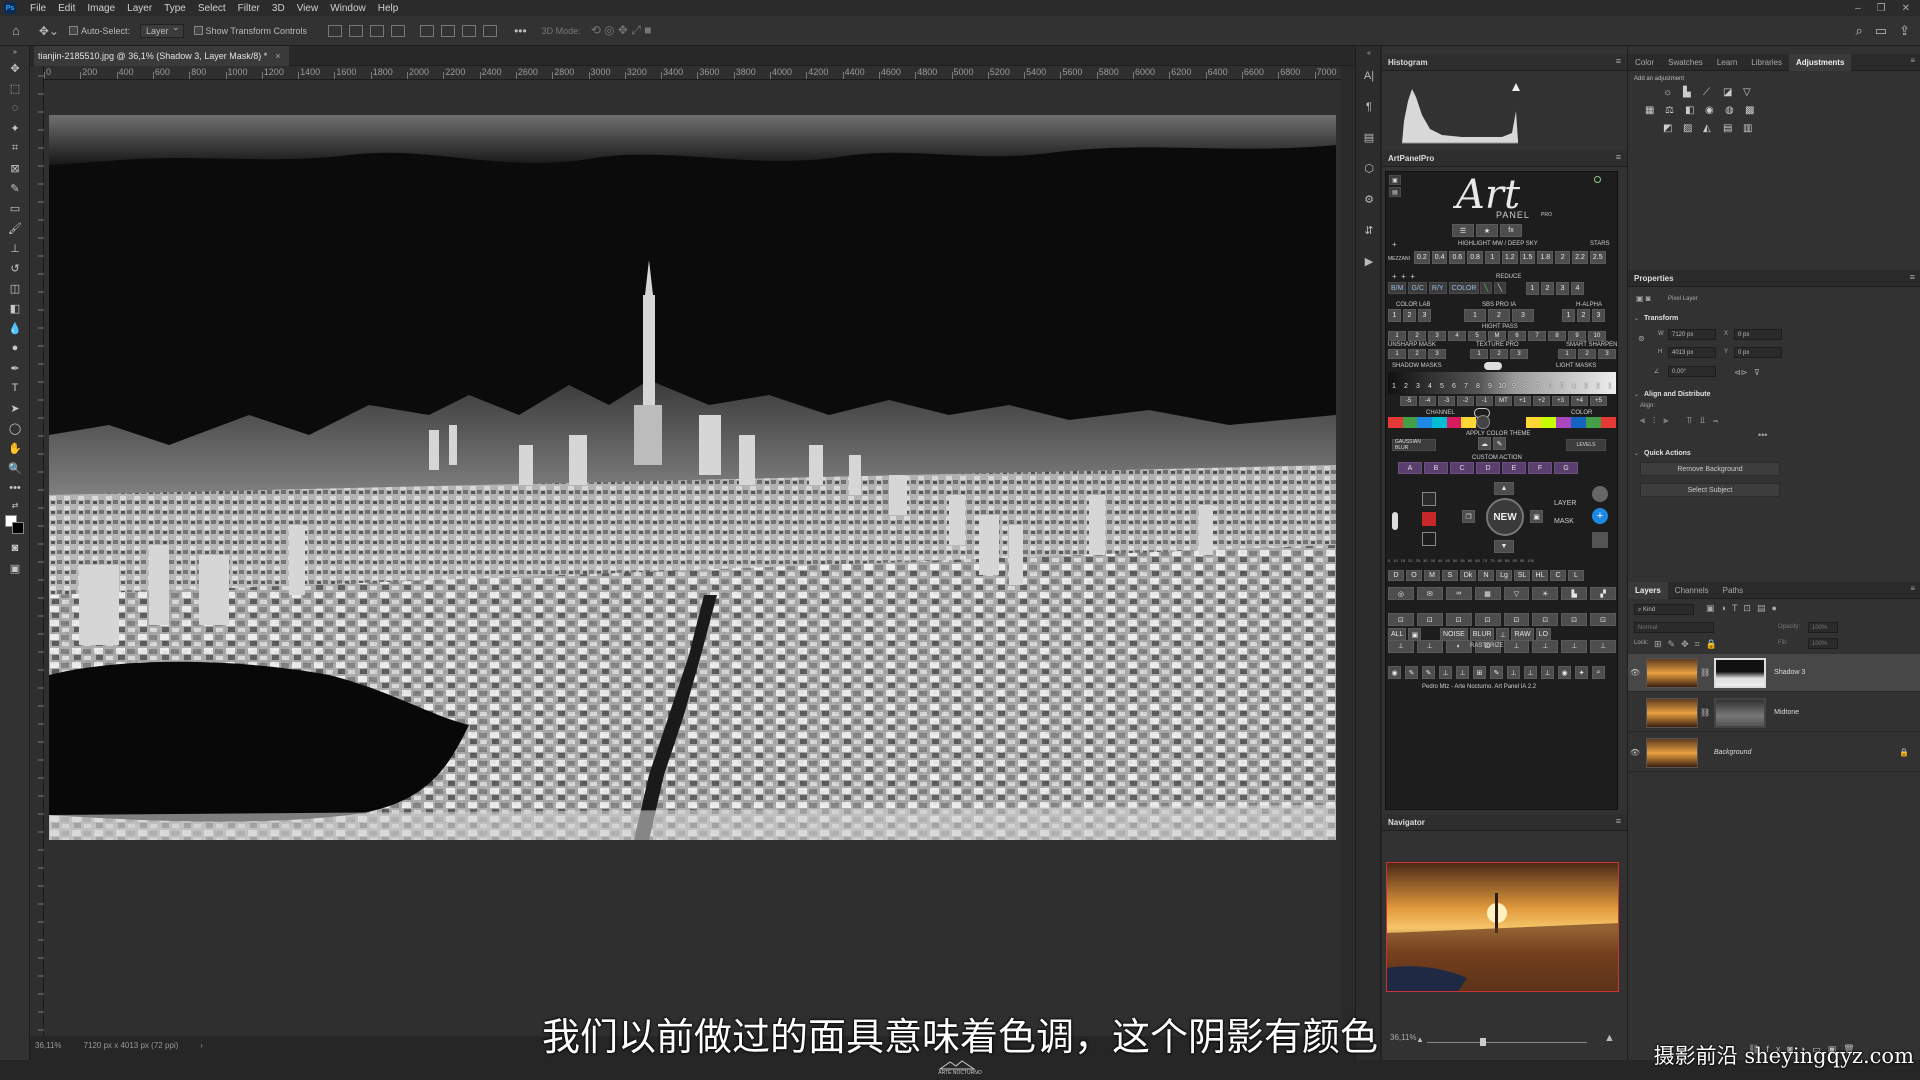 The image size is (1920, 1080). What do you see at coordinates (15, 408) in the screenshot?
I see `path-selection-tool-icon: ➤` at bounding box center [15, 408].